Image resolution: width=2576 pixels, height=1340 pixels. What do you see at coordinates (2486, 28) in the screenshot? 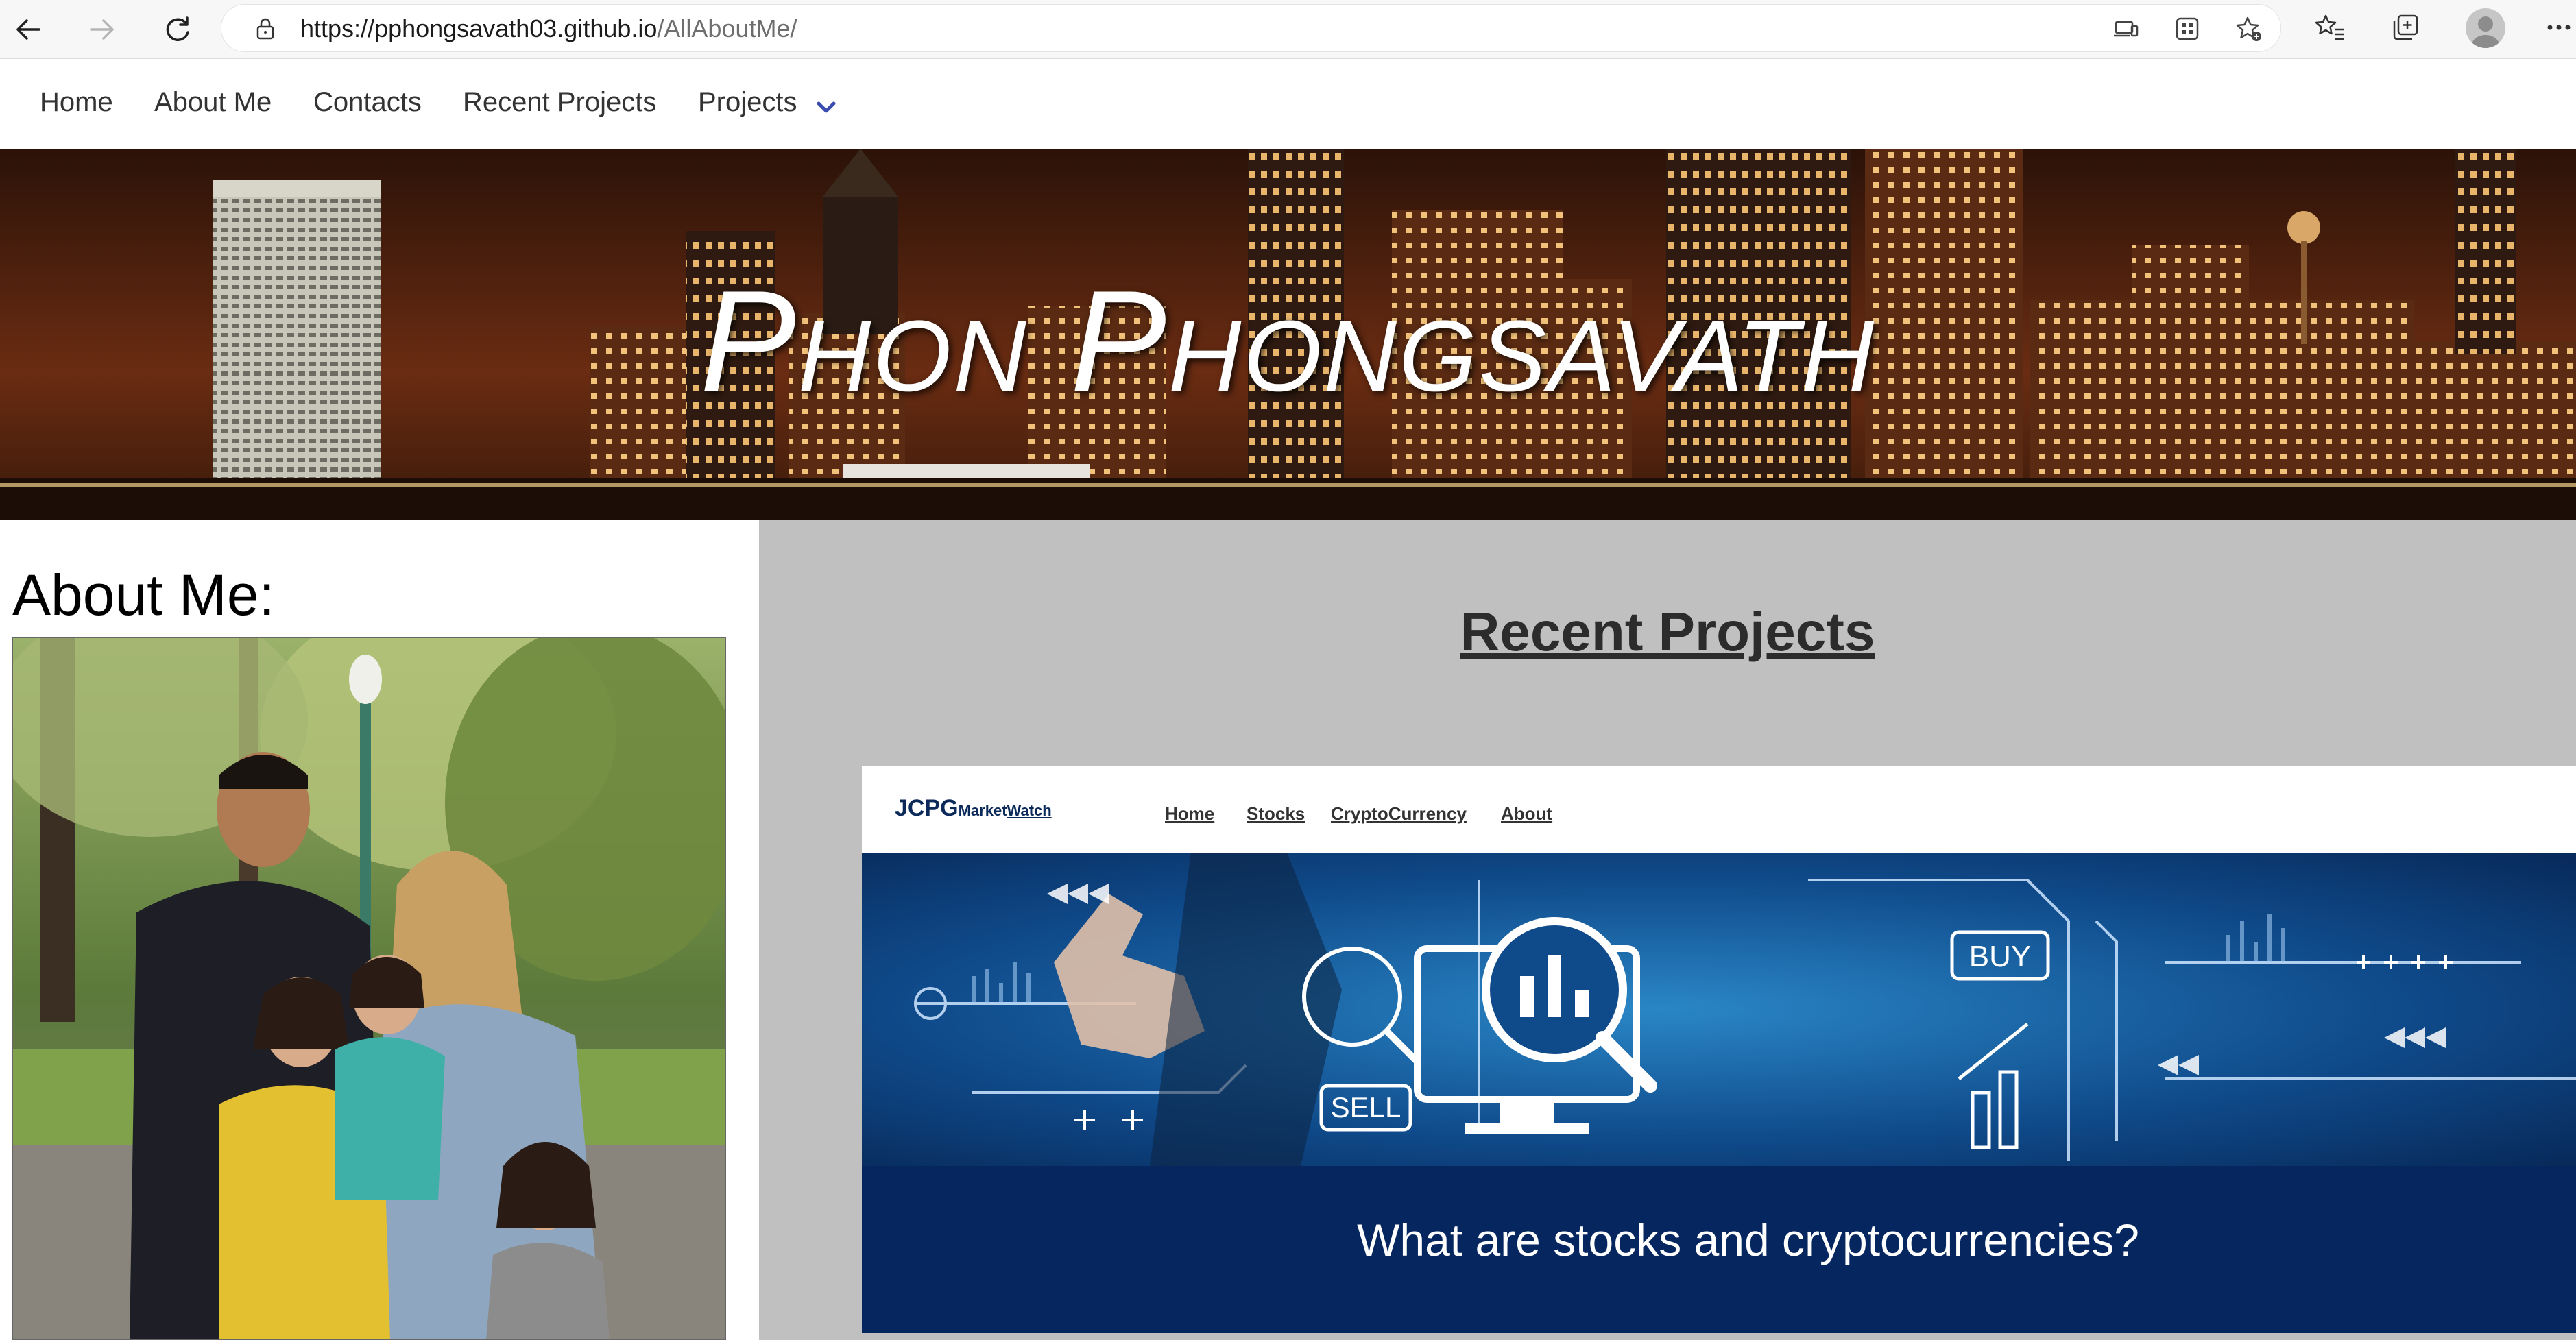
I see `profile-icon` at bounding box center [2486, 28].